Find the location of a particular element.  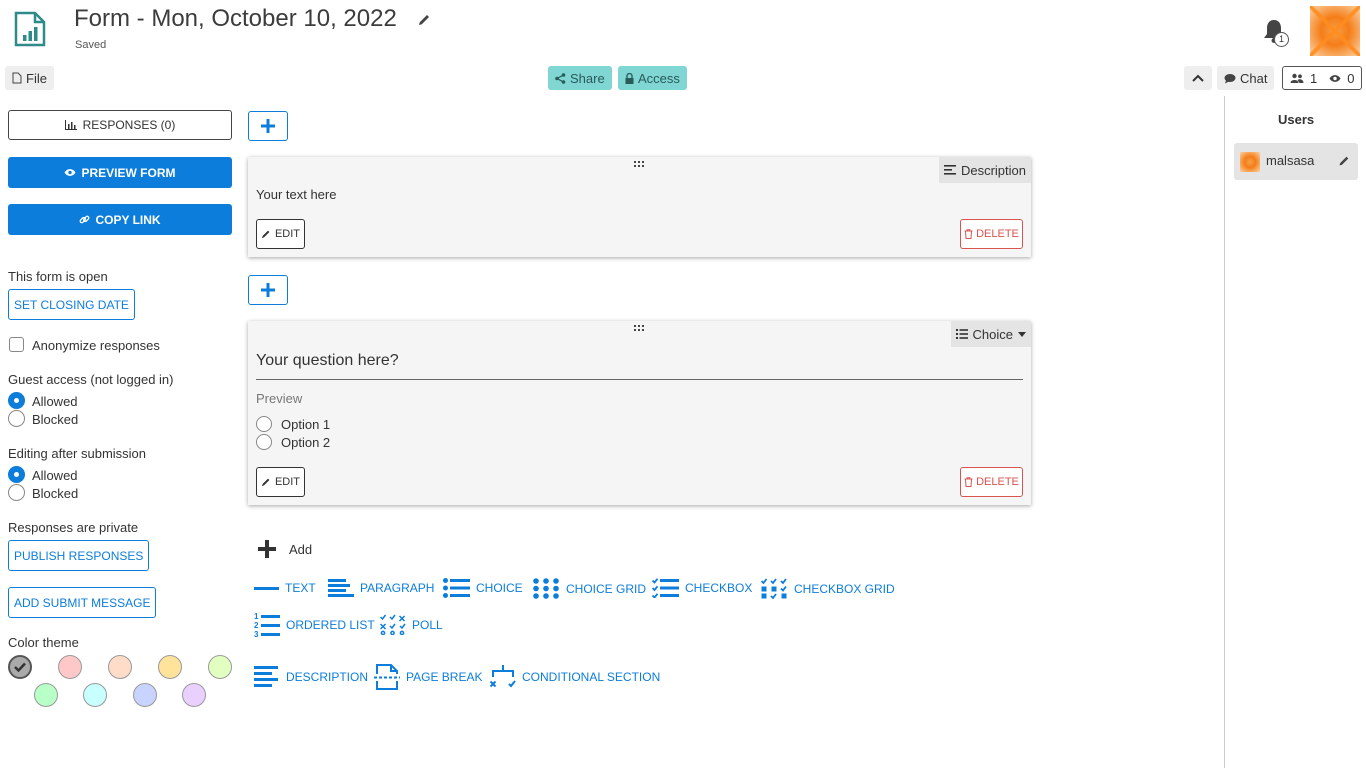

file-menu-button: File is located at coordinates (29, 78).